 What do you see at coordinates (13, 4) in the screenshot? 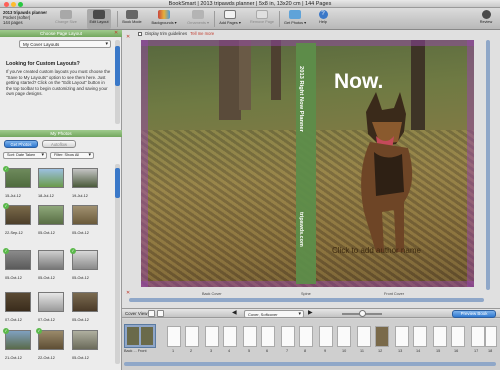
I see `minimize-window-button` at bounding box center [13, 4].